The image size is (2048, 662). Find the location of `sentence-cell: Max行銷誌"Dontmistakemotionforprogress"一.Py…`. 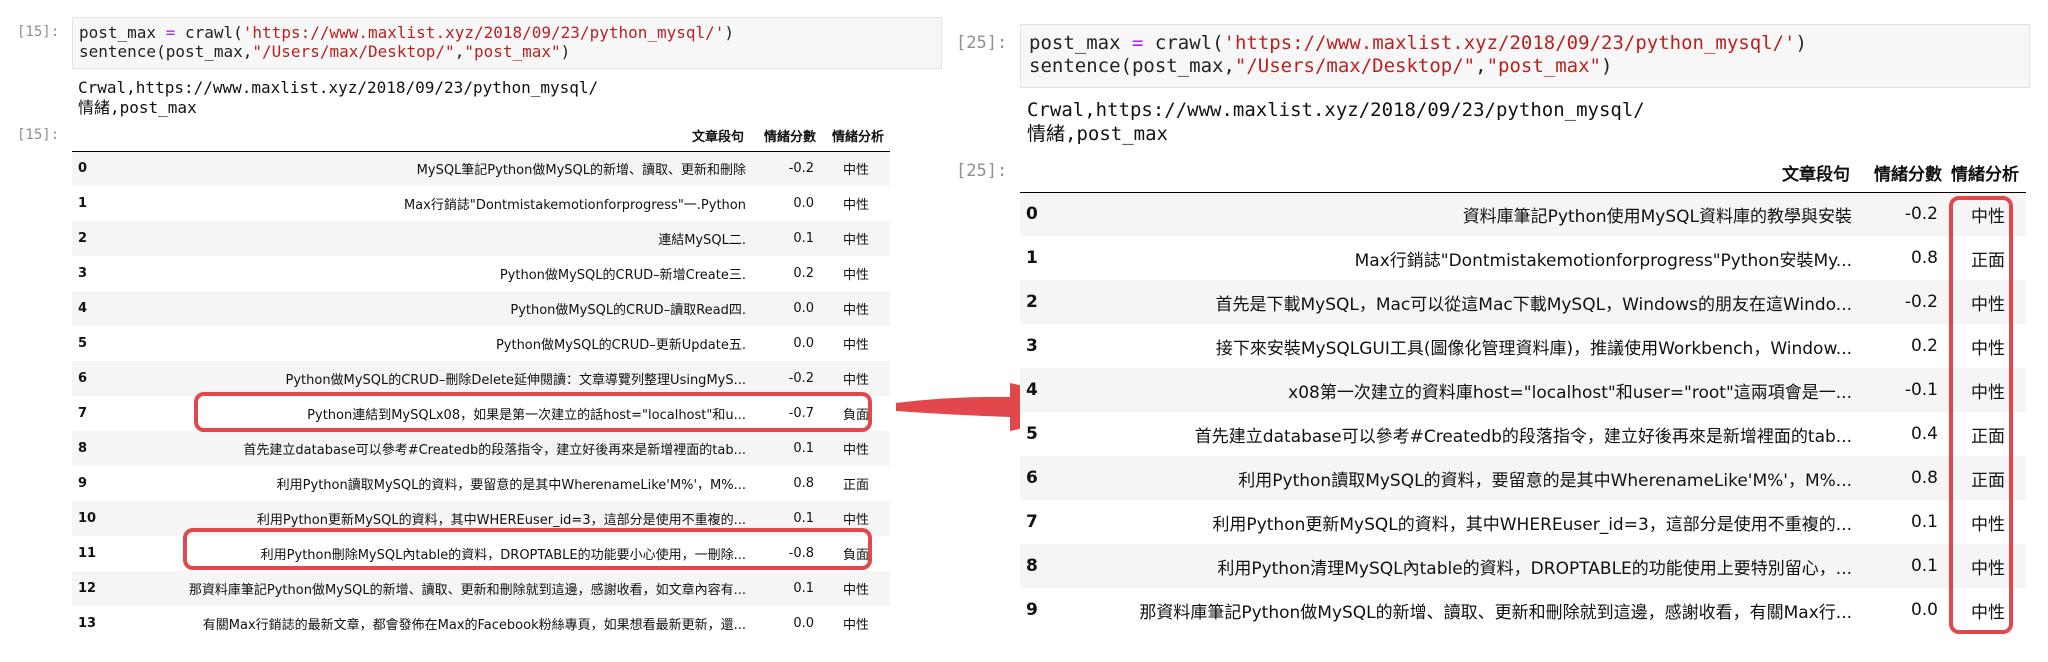

sentence-cell: Max行銷誌"Dontmistakemotionforprogress"一.Py… is located at coordinates (574, 205).